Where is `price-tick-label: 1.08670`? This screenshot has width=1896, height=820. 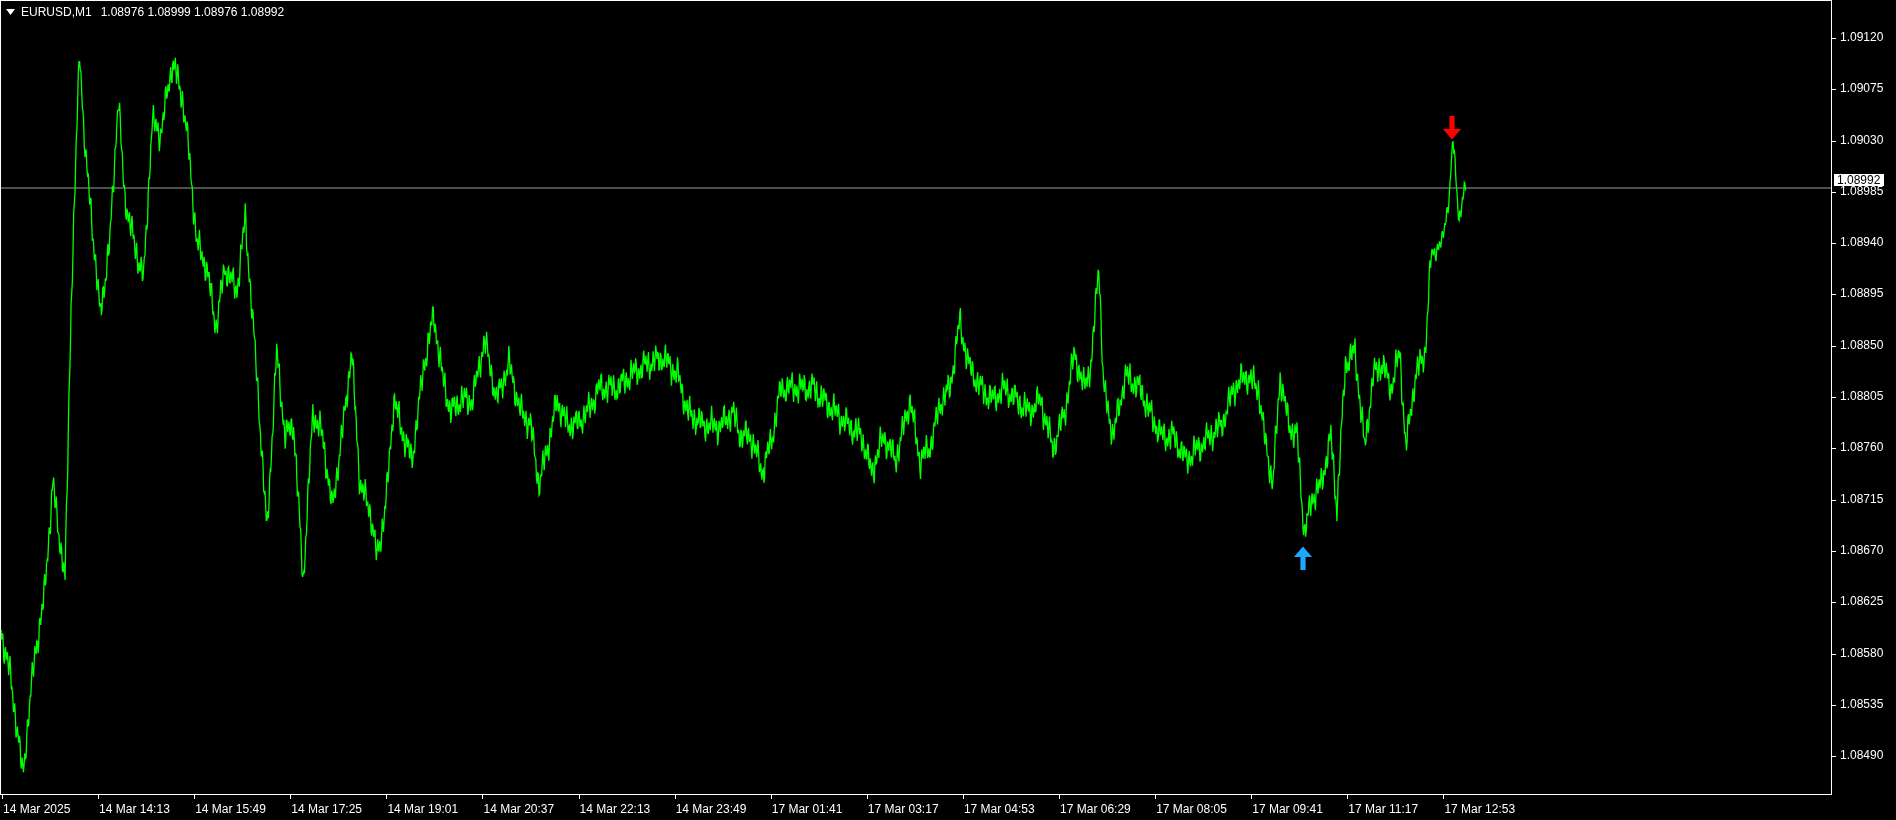
price-tick-label: 1.08670 is located at coordinates (1862, 549).